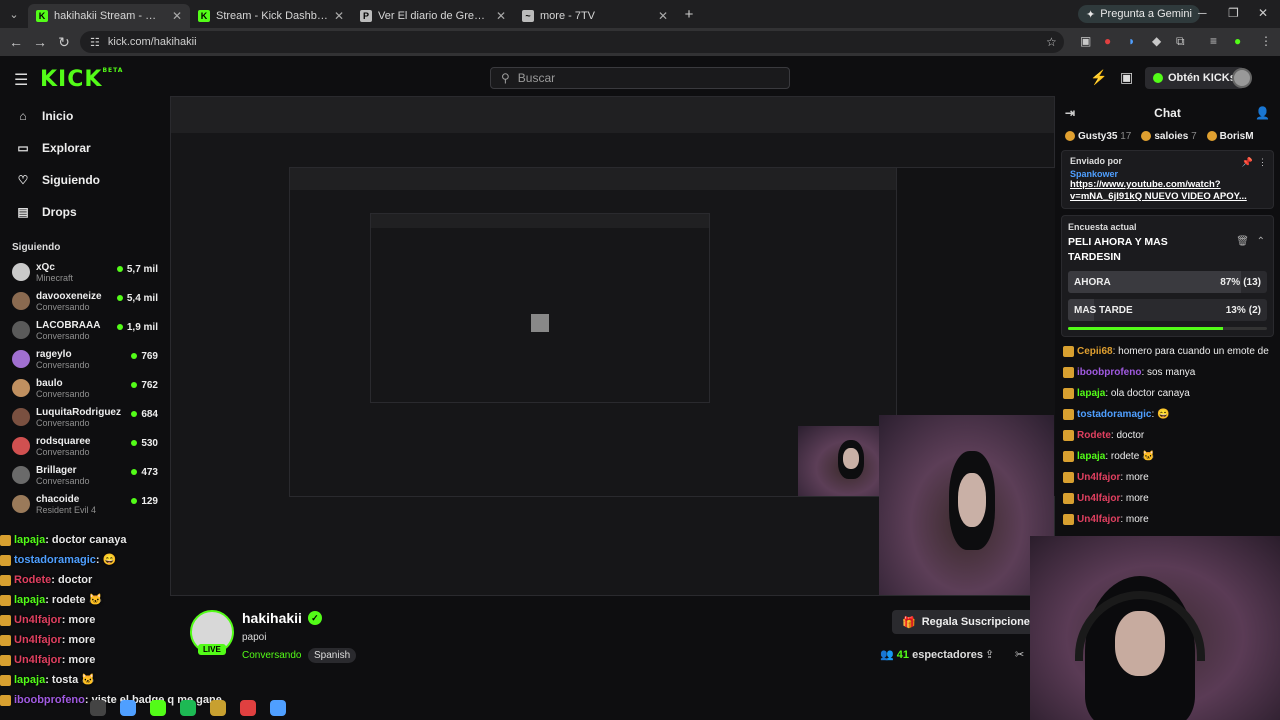  What do you see at coordinates (137, 269) in the screenshot?
I see `channel-viewers: 5,7 mil` at bounding box center [137, 269].